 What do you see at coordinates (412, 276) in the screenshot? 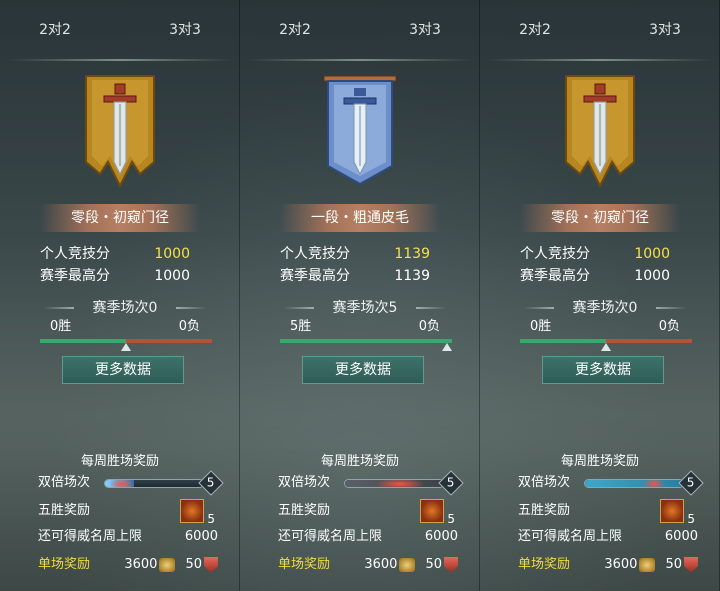
I see `season-best-value: 1139` at bounding box center [412, 276].